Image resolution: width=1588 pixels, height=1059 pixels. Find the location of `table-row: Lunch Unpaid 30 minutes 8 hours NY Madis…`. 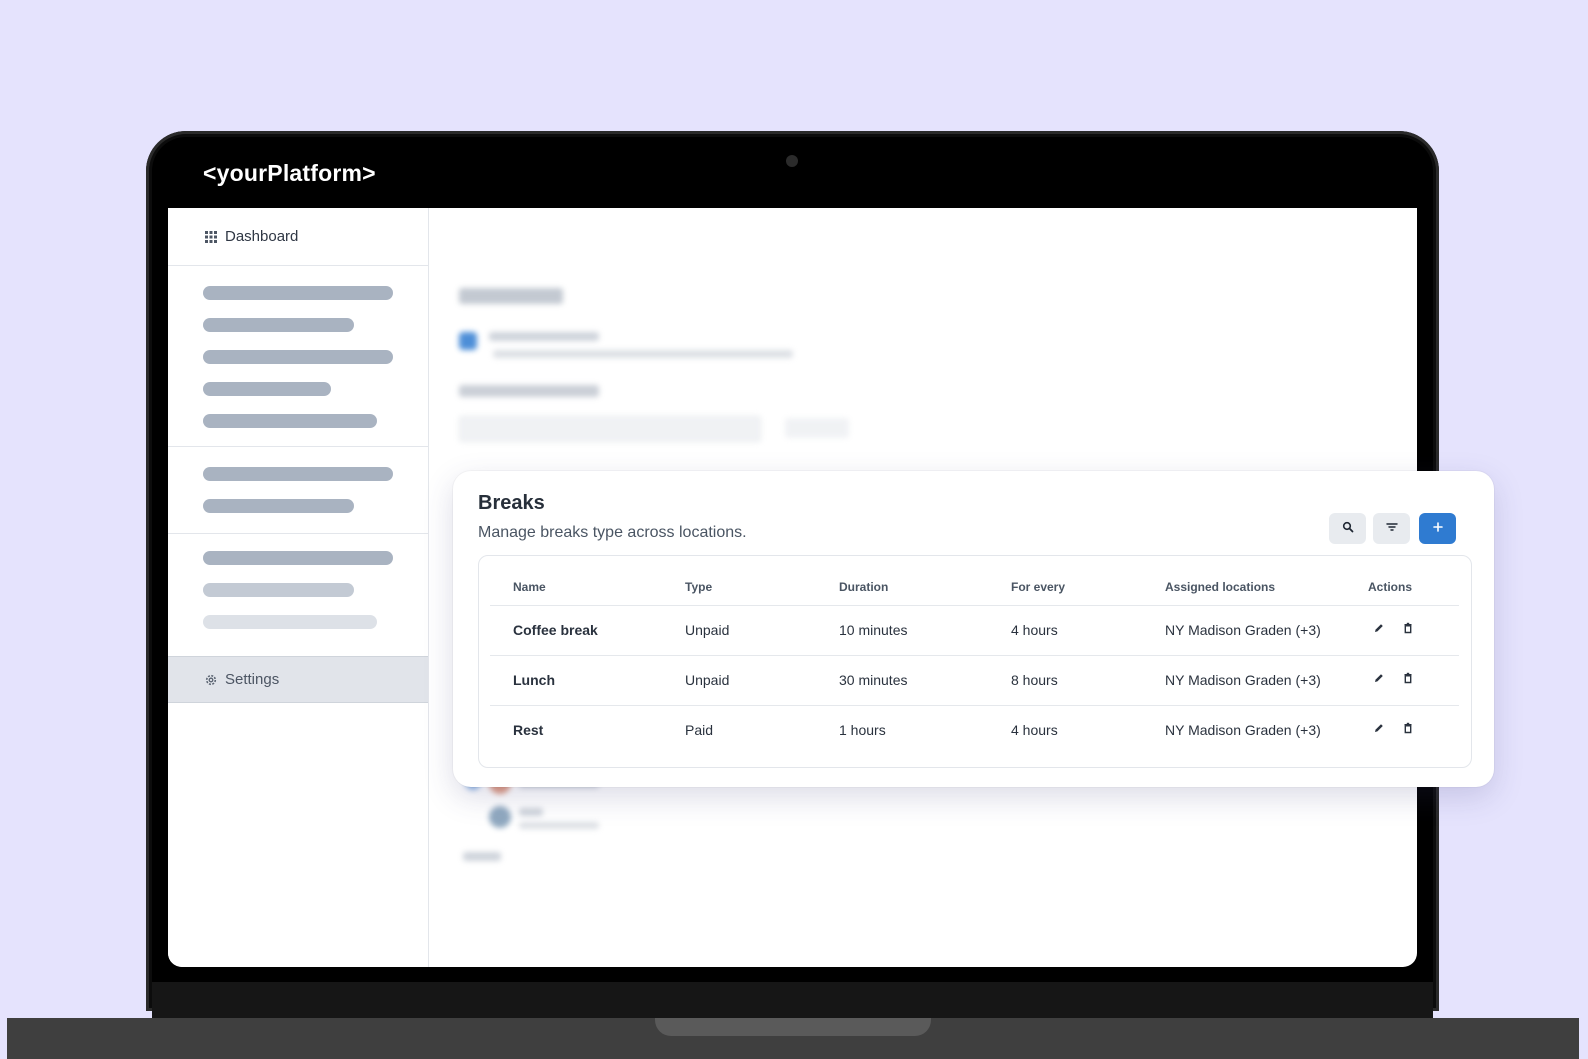

table-row: Lunch Unpaid 30 minutes 8 hours NY Madis… is located at coordinates (974, 680).